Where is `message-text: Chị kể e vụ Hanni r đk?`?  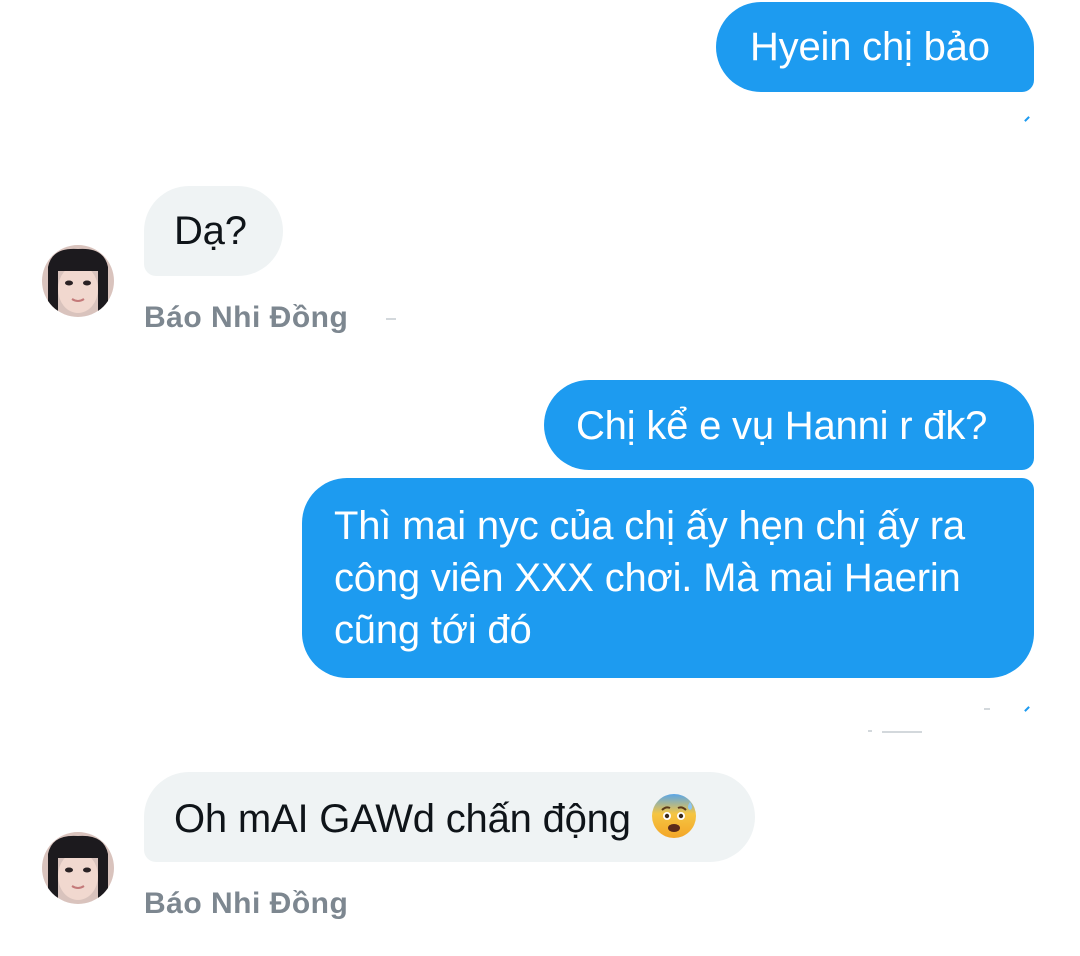 message-text: Chị kể e vụ Hanni r đk? is located at coordinates (782, 426).